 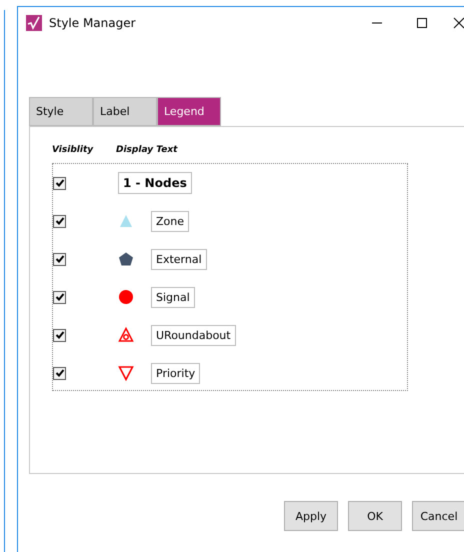 What do you see at coordinates (438, 516) in the screenshot?
I see `cancel-button: Cancel` at bounding box center [438, 516].